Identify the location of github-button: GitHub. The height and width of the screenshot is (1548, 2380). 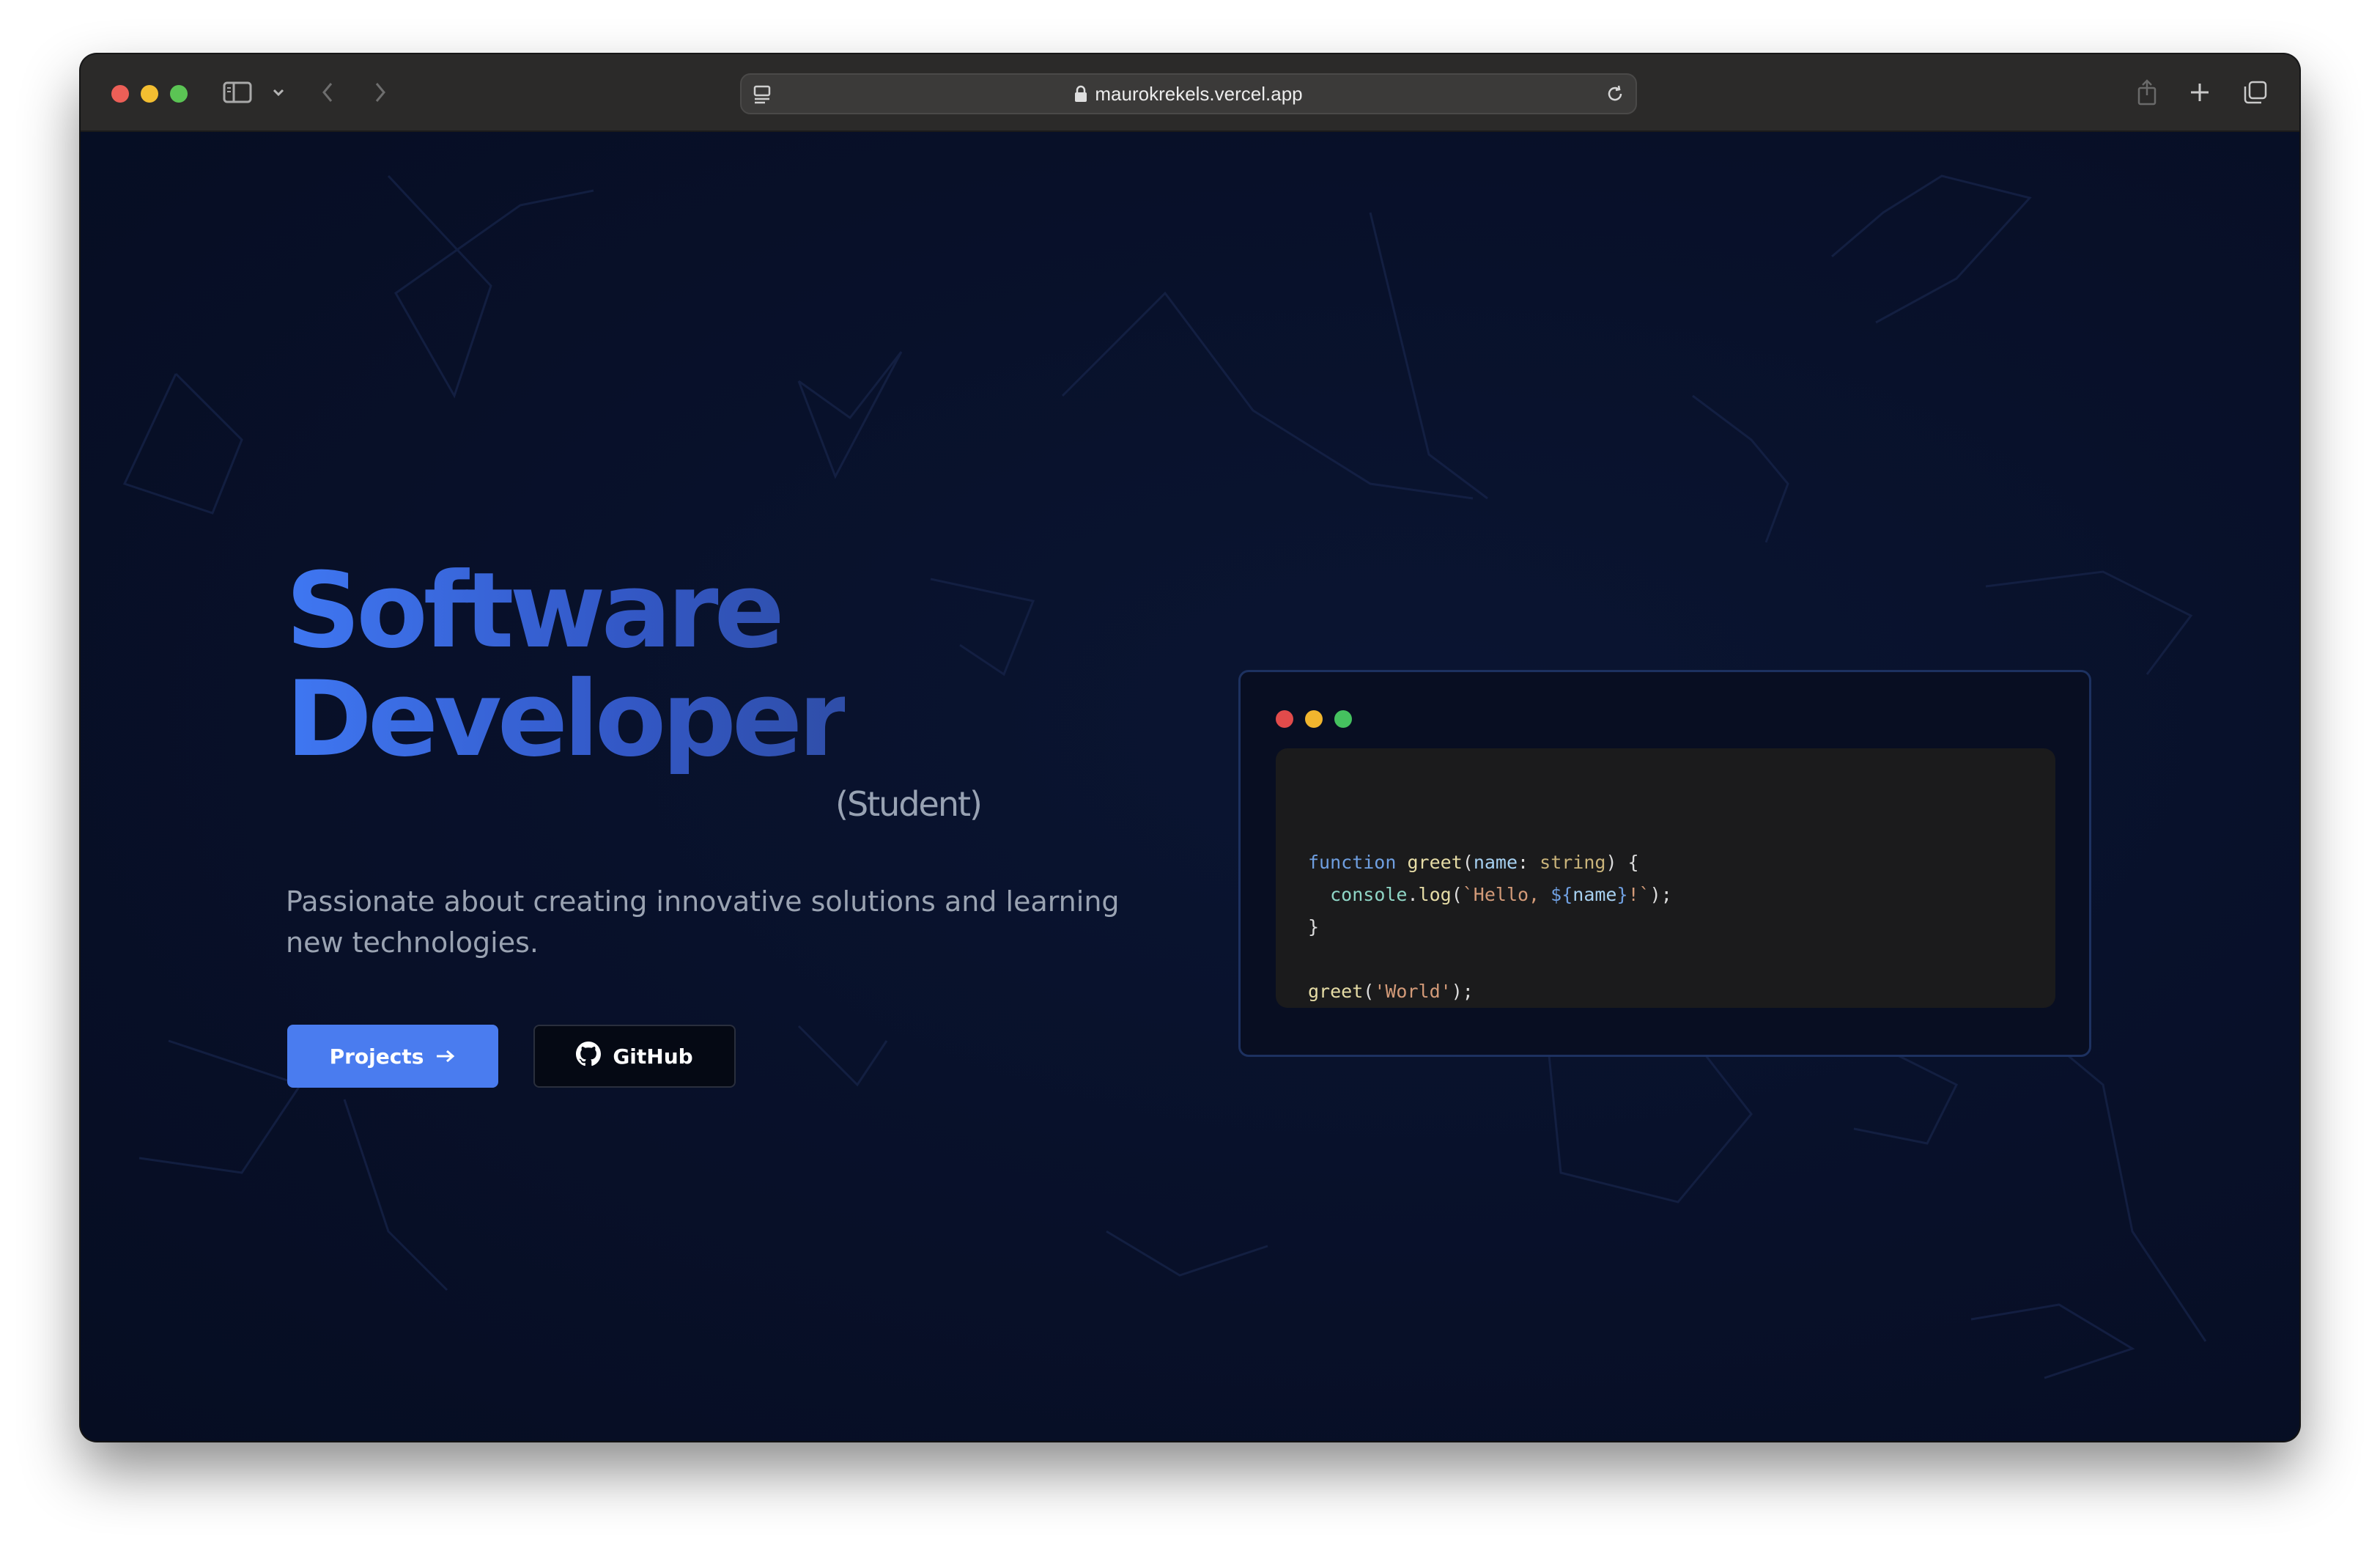
(634, 1056).